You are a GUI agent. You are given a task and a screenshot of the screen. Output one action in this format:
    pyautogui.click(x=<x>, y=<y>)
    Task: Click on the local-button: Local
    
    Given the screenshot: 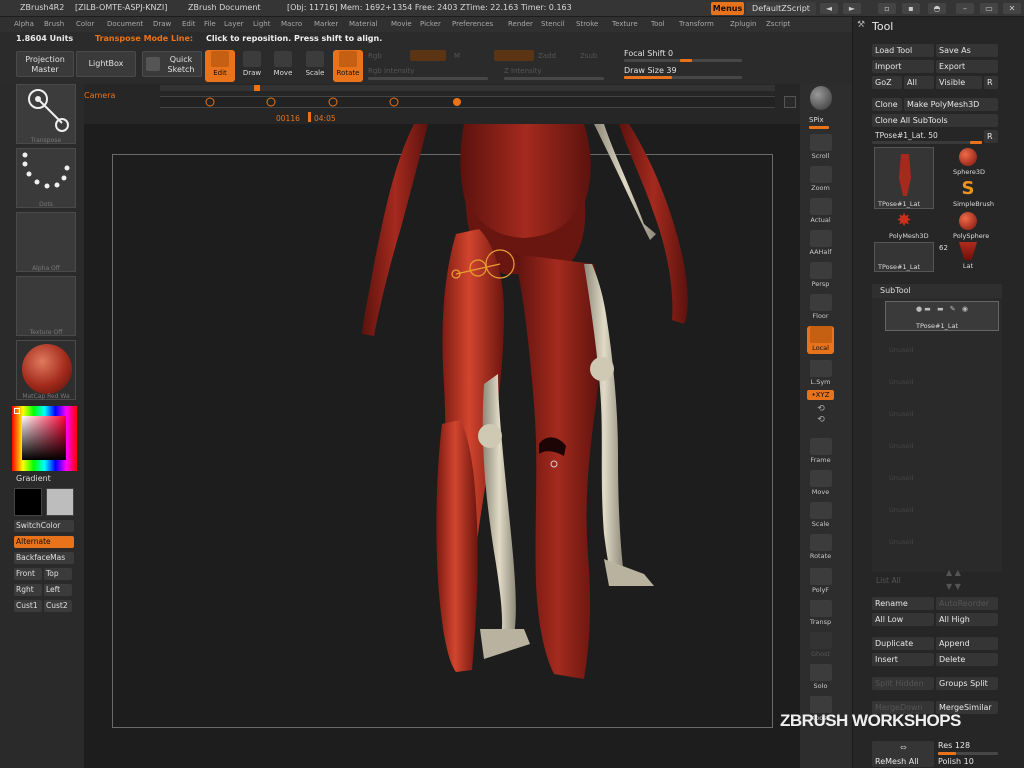 What is the action you would take?
    pyautogui.click(x=820, y=340)
    